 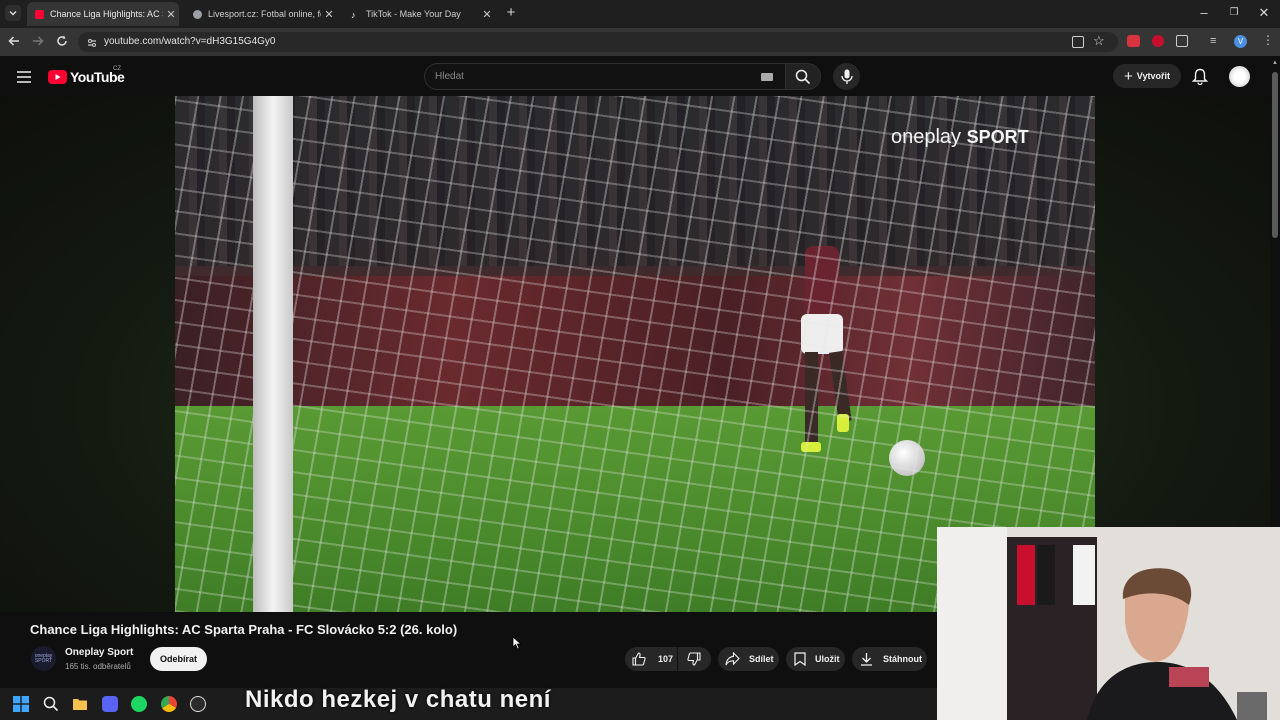 I want to click on share-button: Sdílet, so click(x=748, y=659).